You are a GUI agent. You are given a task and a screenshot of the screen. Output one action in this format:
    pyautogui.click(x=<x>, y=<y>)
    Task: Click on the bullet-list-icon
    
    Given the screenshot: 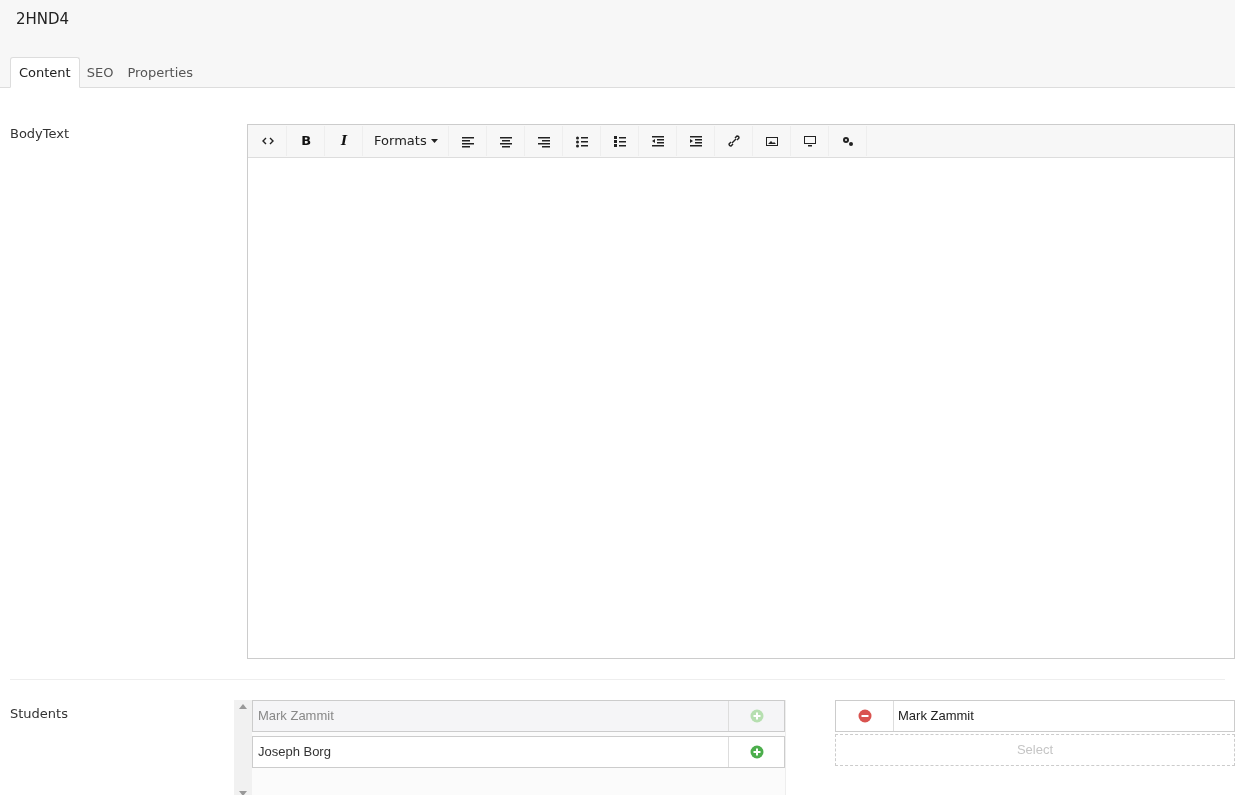 What is the action you would take?
    pyautogui.click(x=581, y=141)
    